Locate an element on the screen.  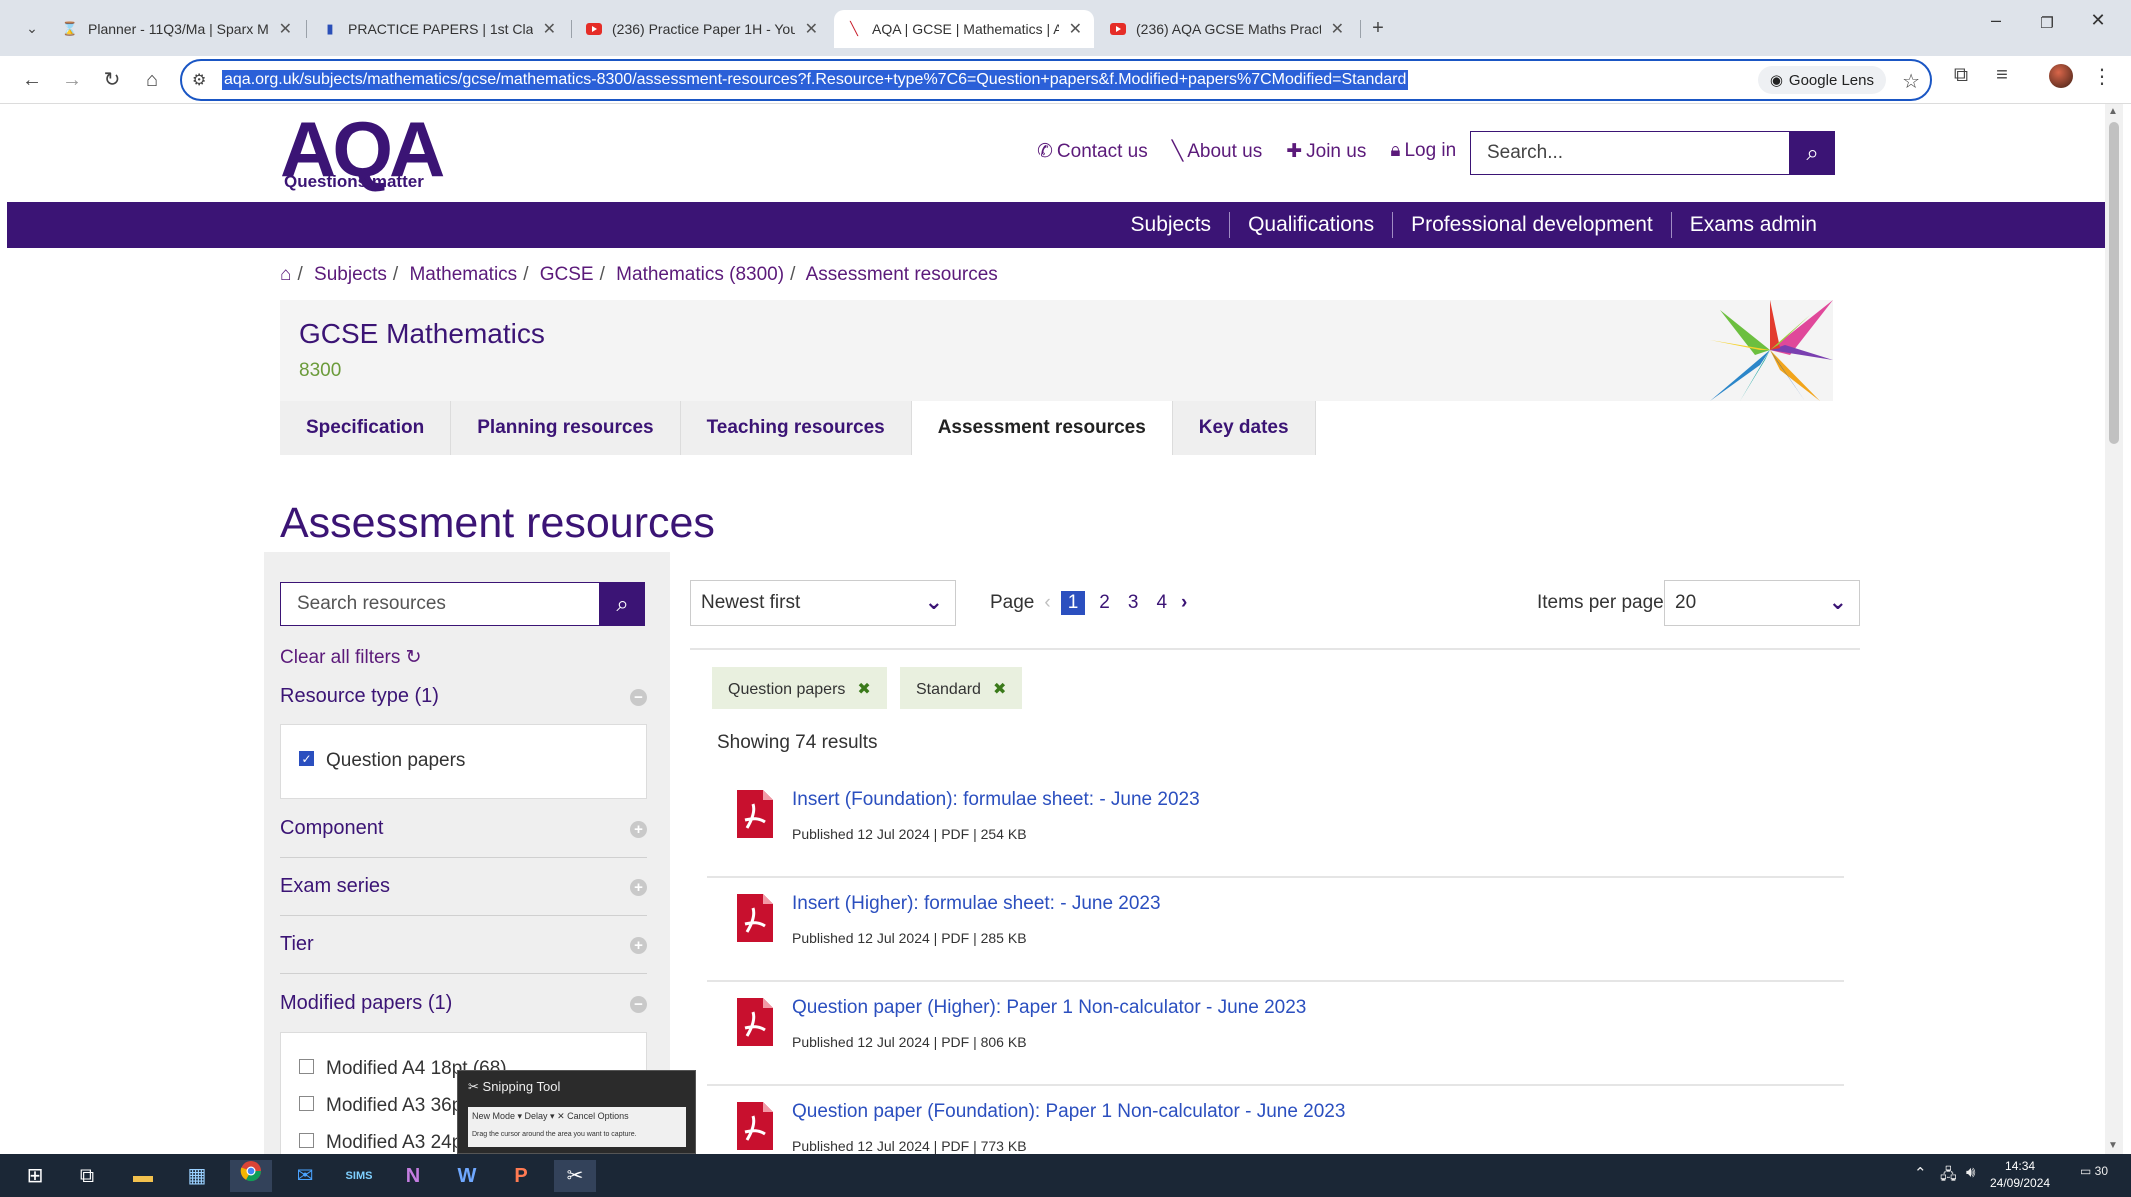
breadcrumb-gcse: GCSE is located at coordinates (567, 274).